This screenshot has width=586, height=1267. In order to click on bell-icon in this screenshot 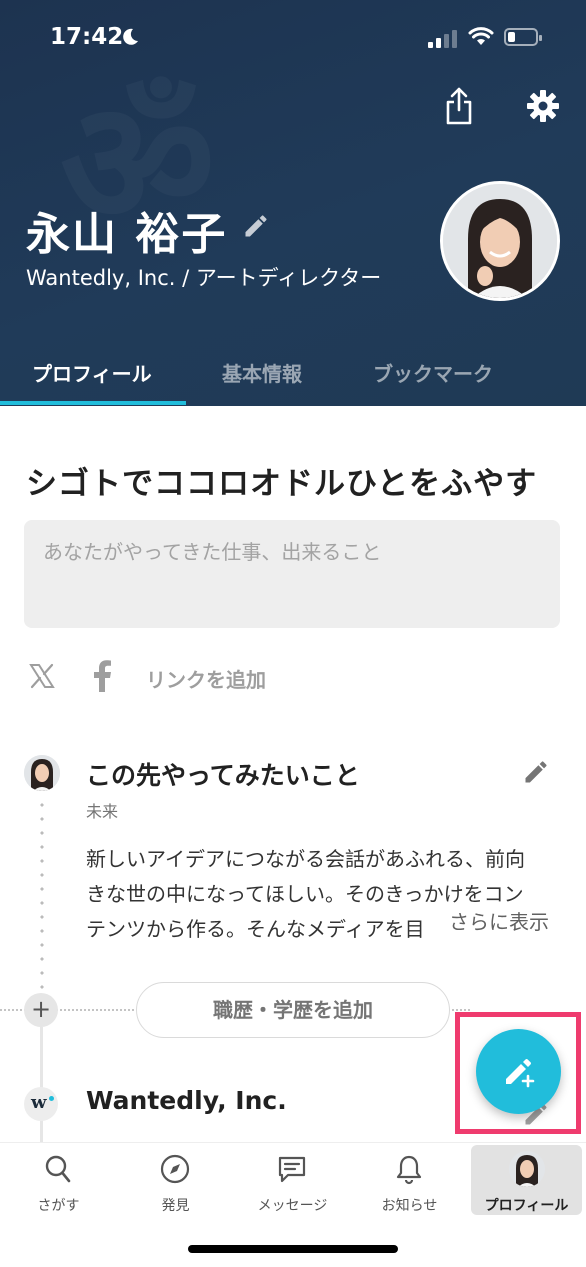, I will do `click(409, 1170)`.